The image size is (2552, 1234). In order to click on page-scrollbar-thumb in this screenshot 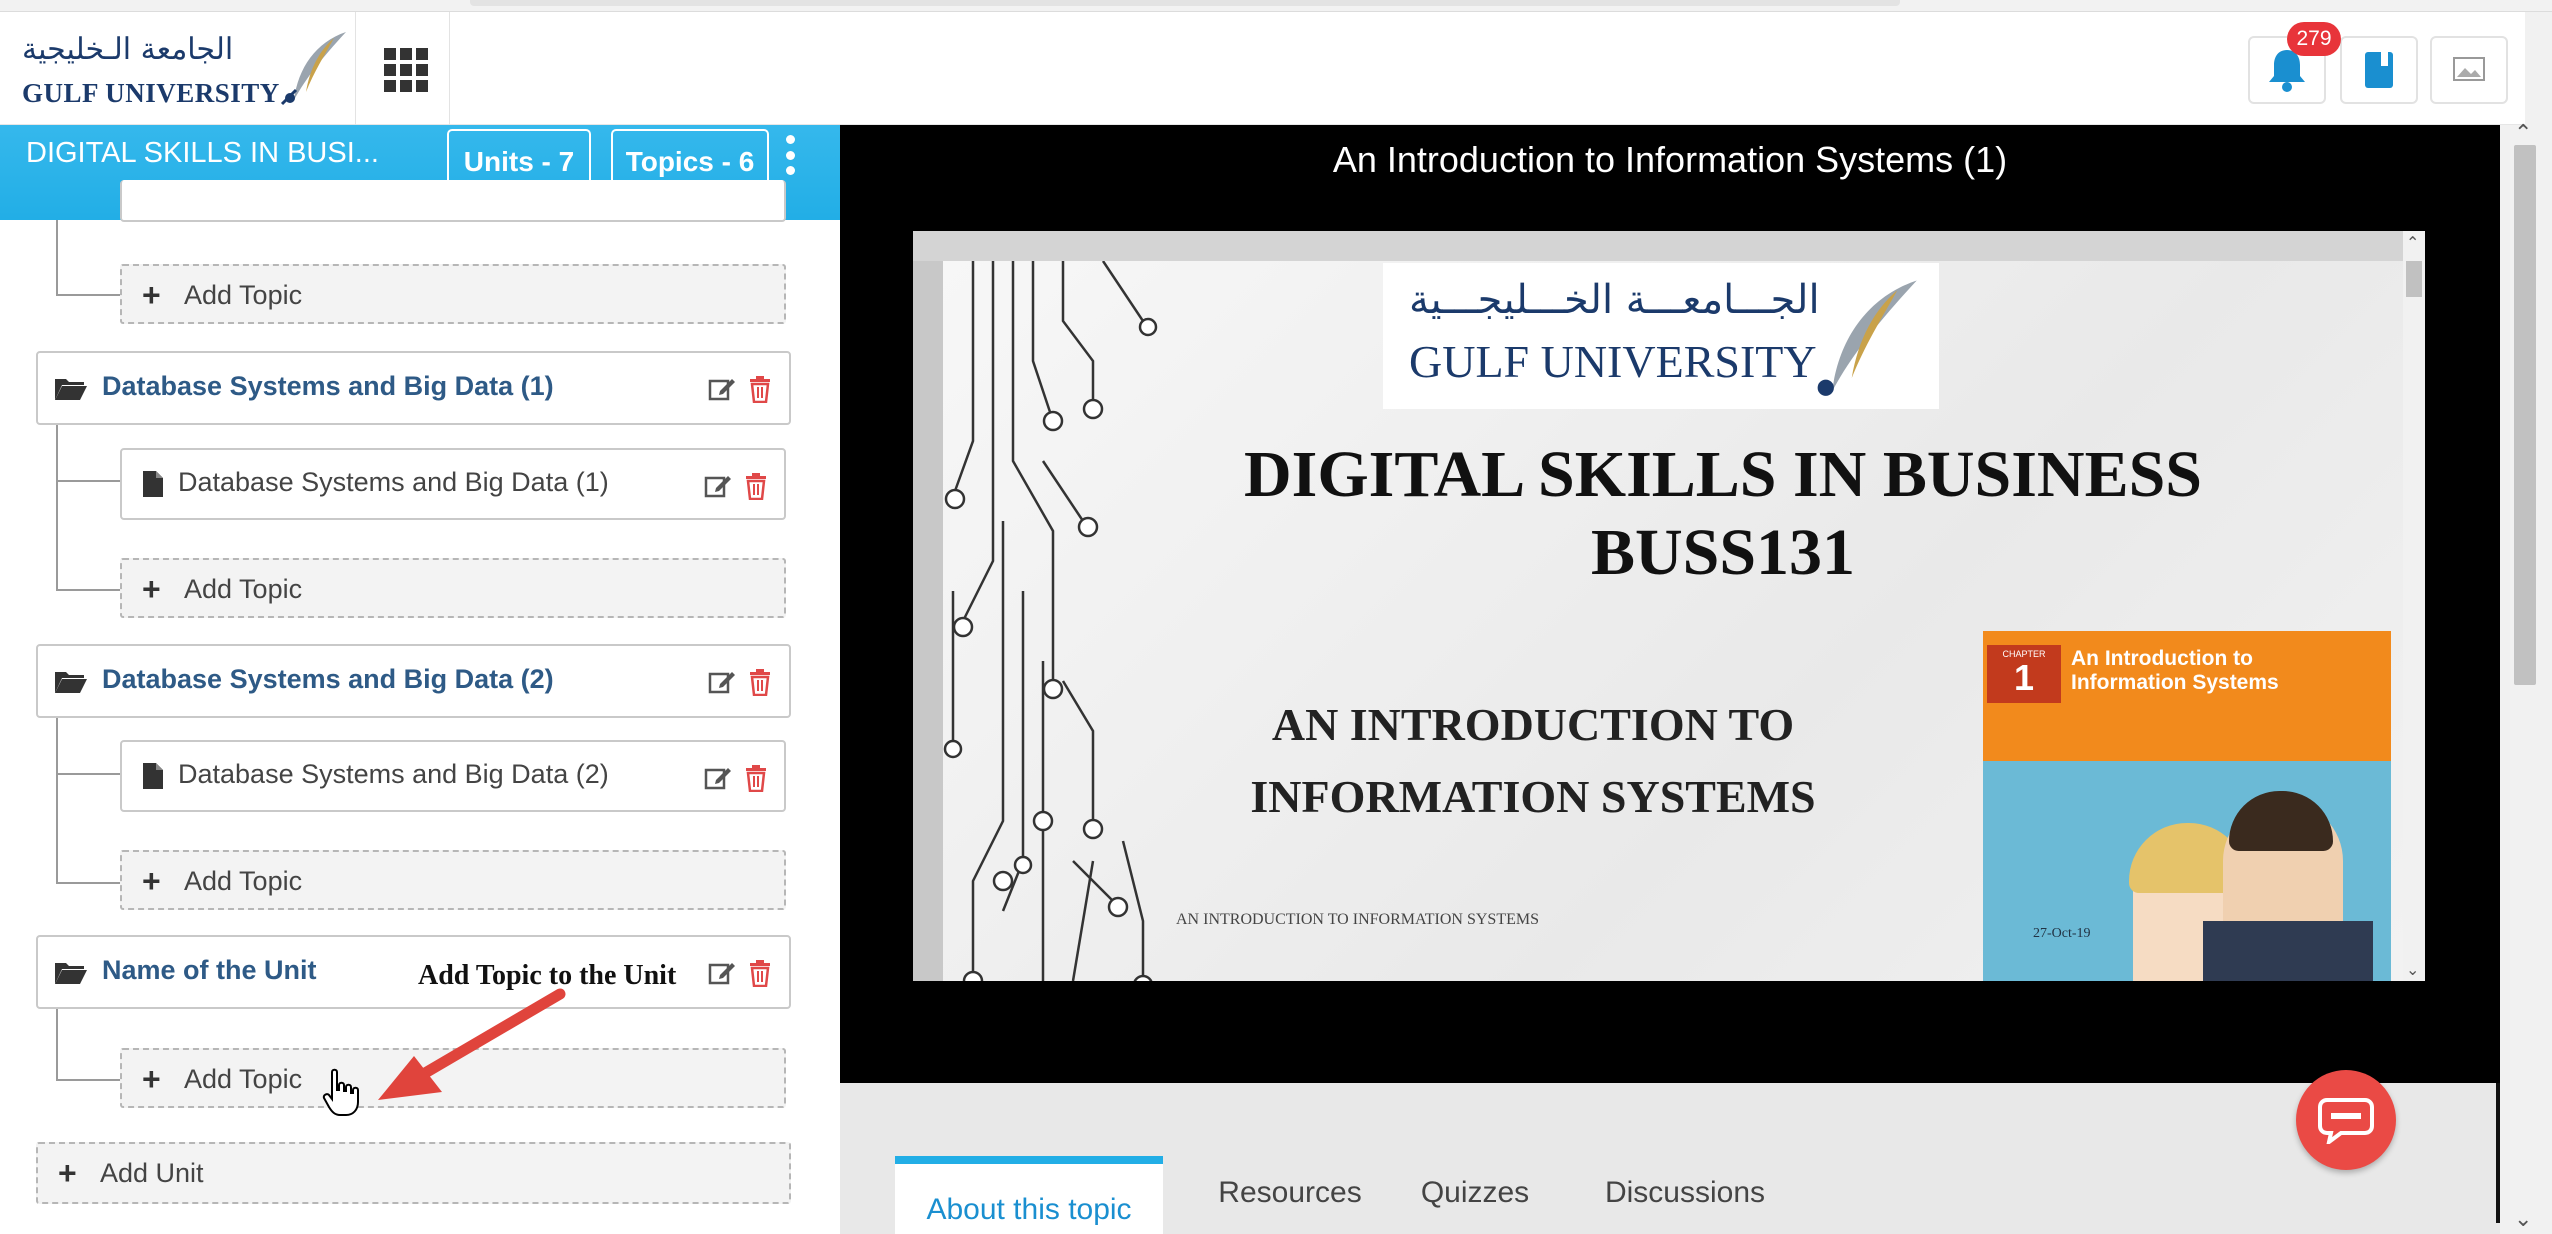, I will do `click(2525, 415)`.